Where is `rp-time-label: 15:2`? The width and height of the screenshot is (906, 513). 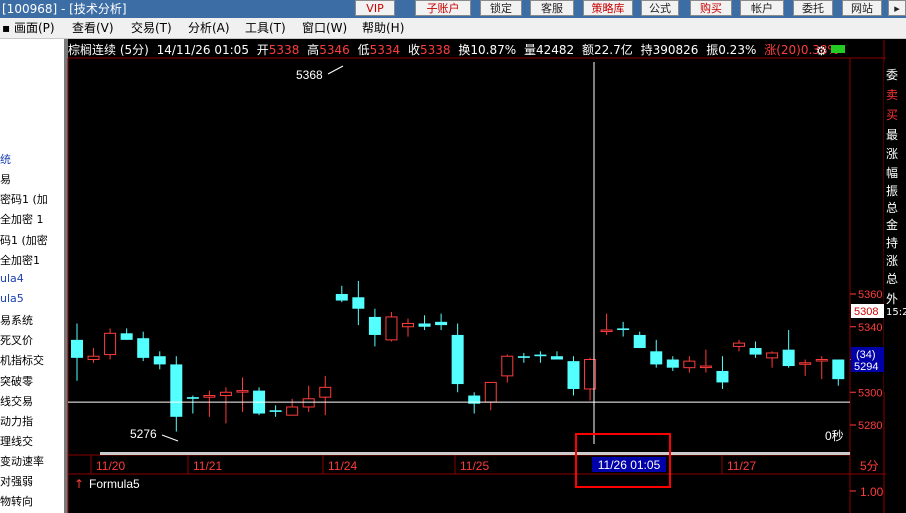
rp-time-label: 15:2 is located at coordinates (896, 312).